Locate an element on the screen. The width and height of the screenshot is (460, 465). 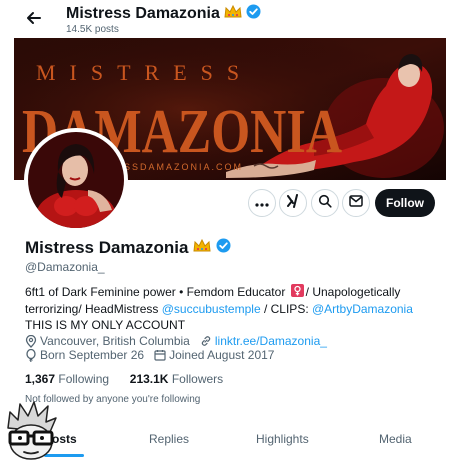
profile-birthday: Born September 26 is located at coordinates (92, 355).